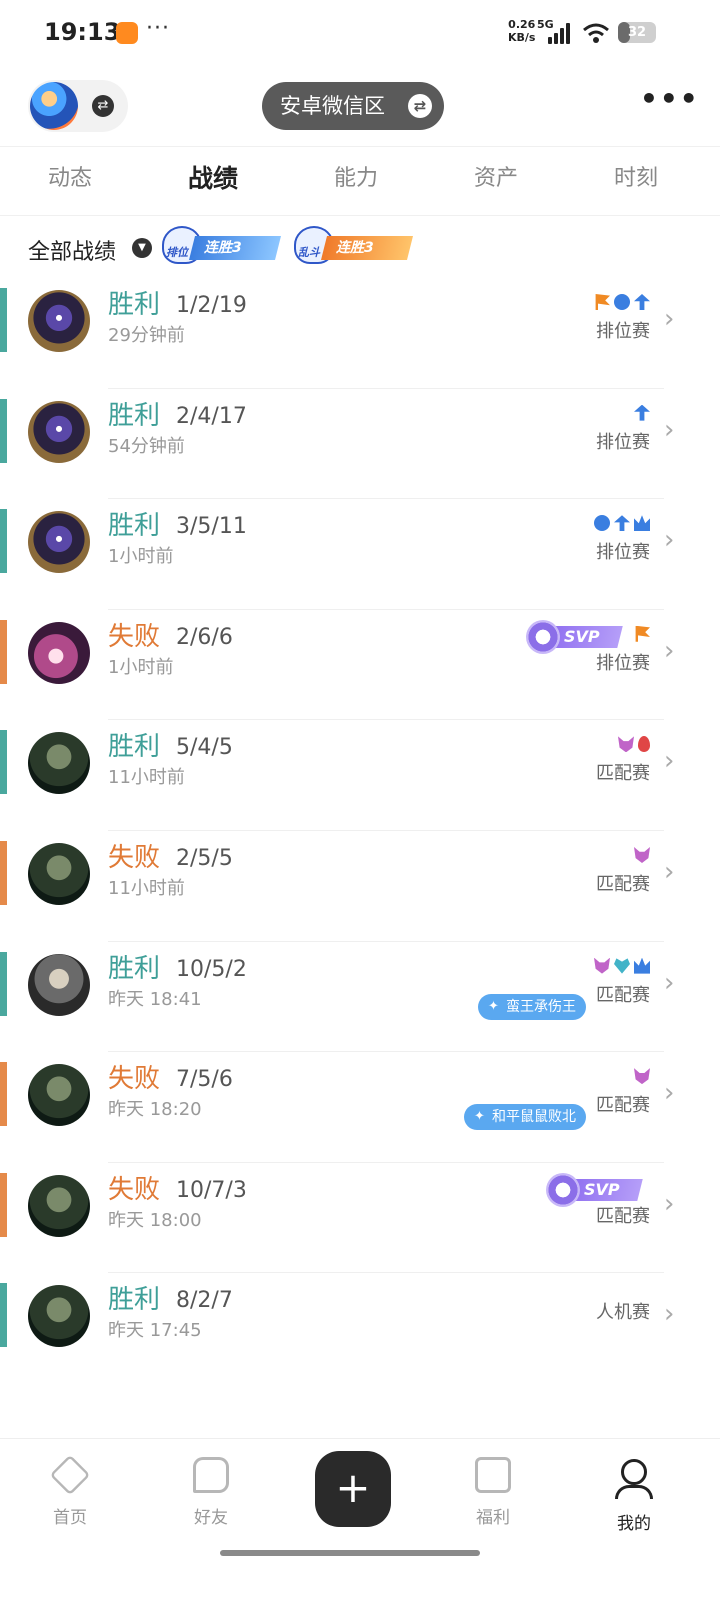 This screenshot has height=1600, width=720. Describe the element at coordinates (634, 1495) in the screenshot. I see `nav-me: 我的` at that location.